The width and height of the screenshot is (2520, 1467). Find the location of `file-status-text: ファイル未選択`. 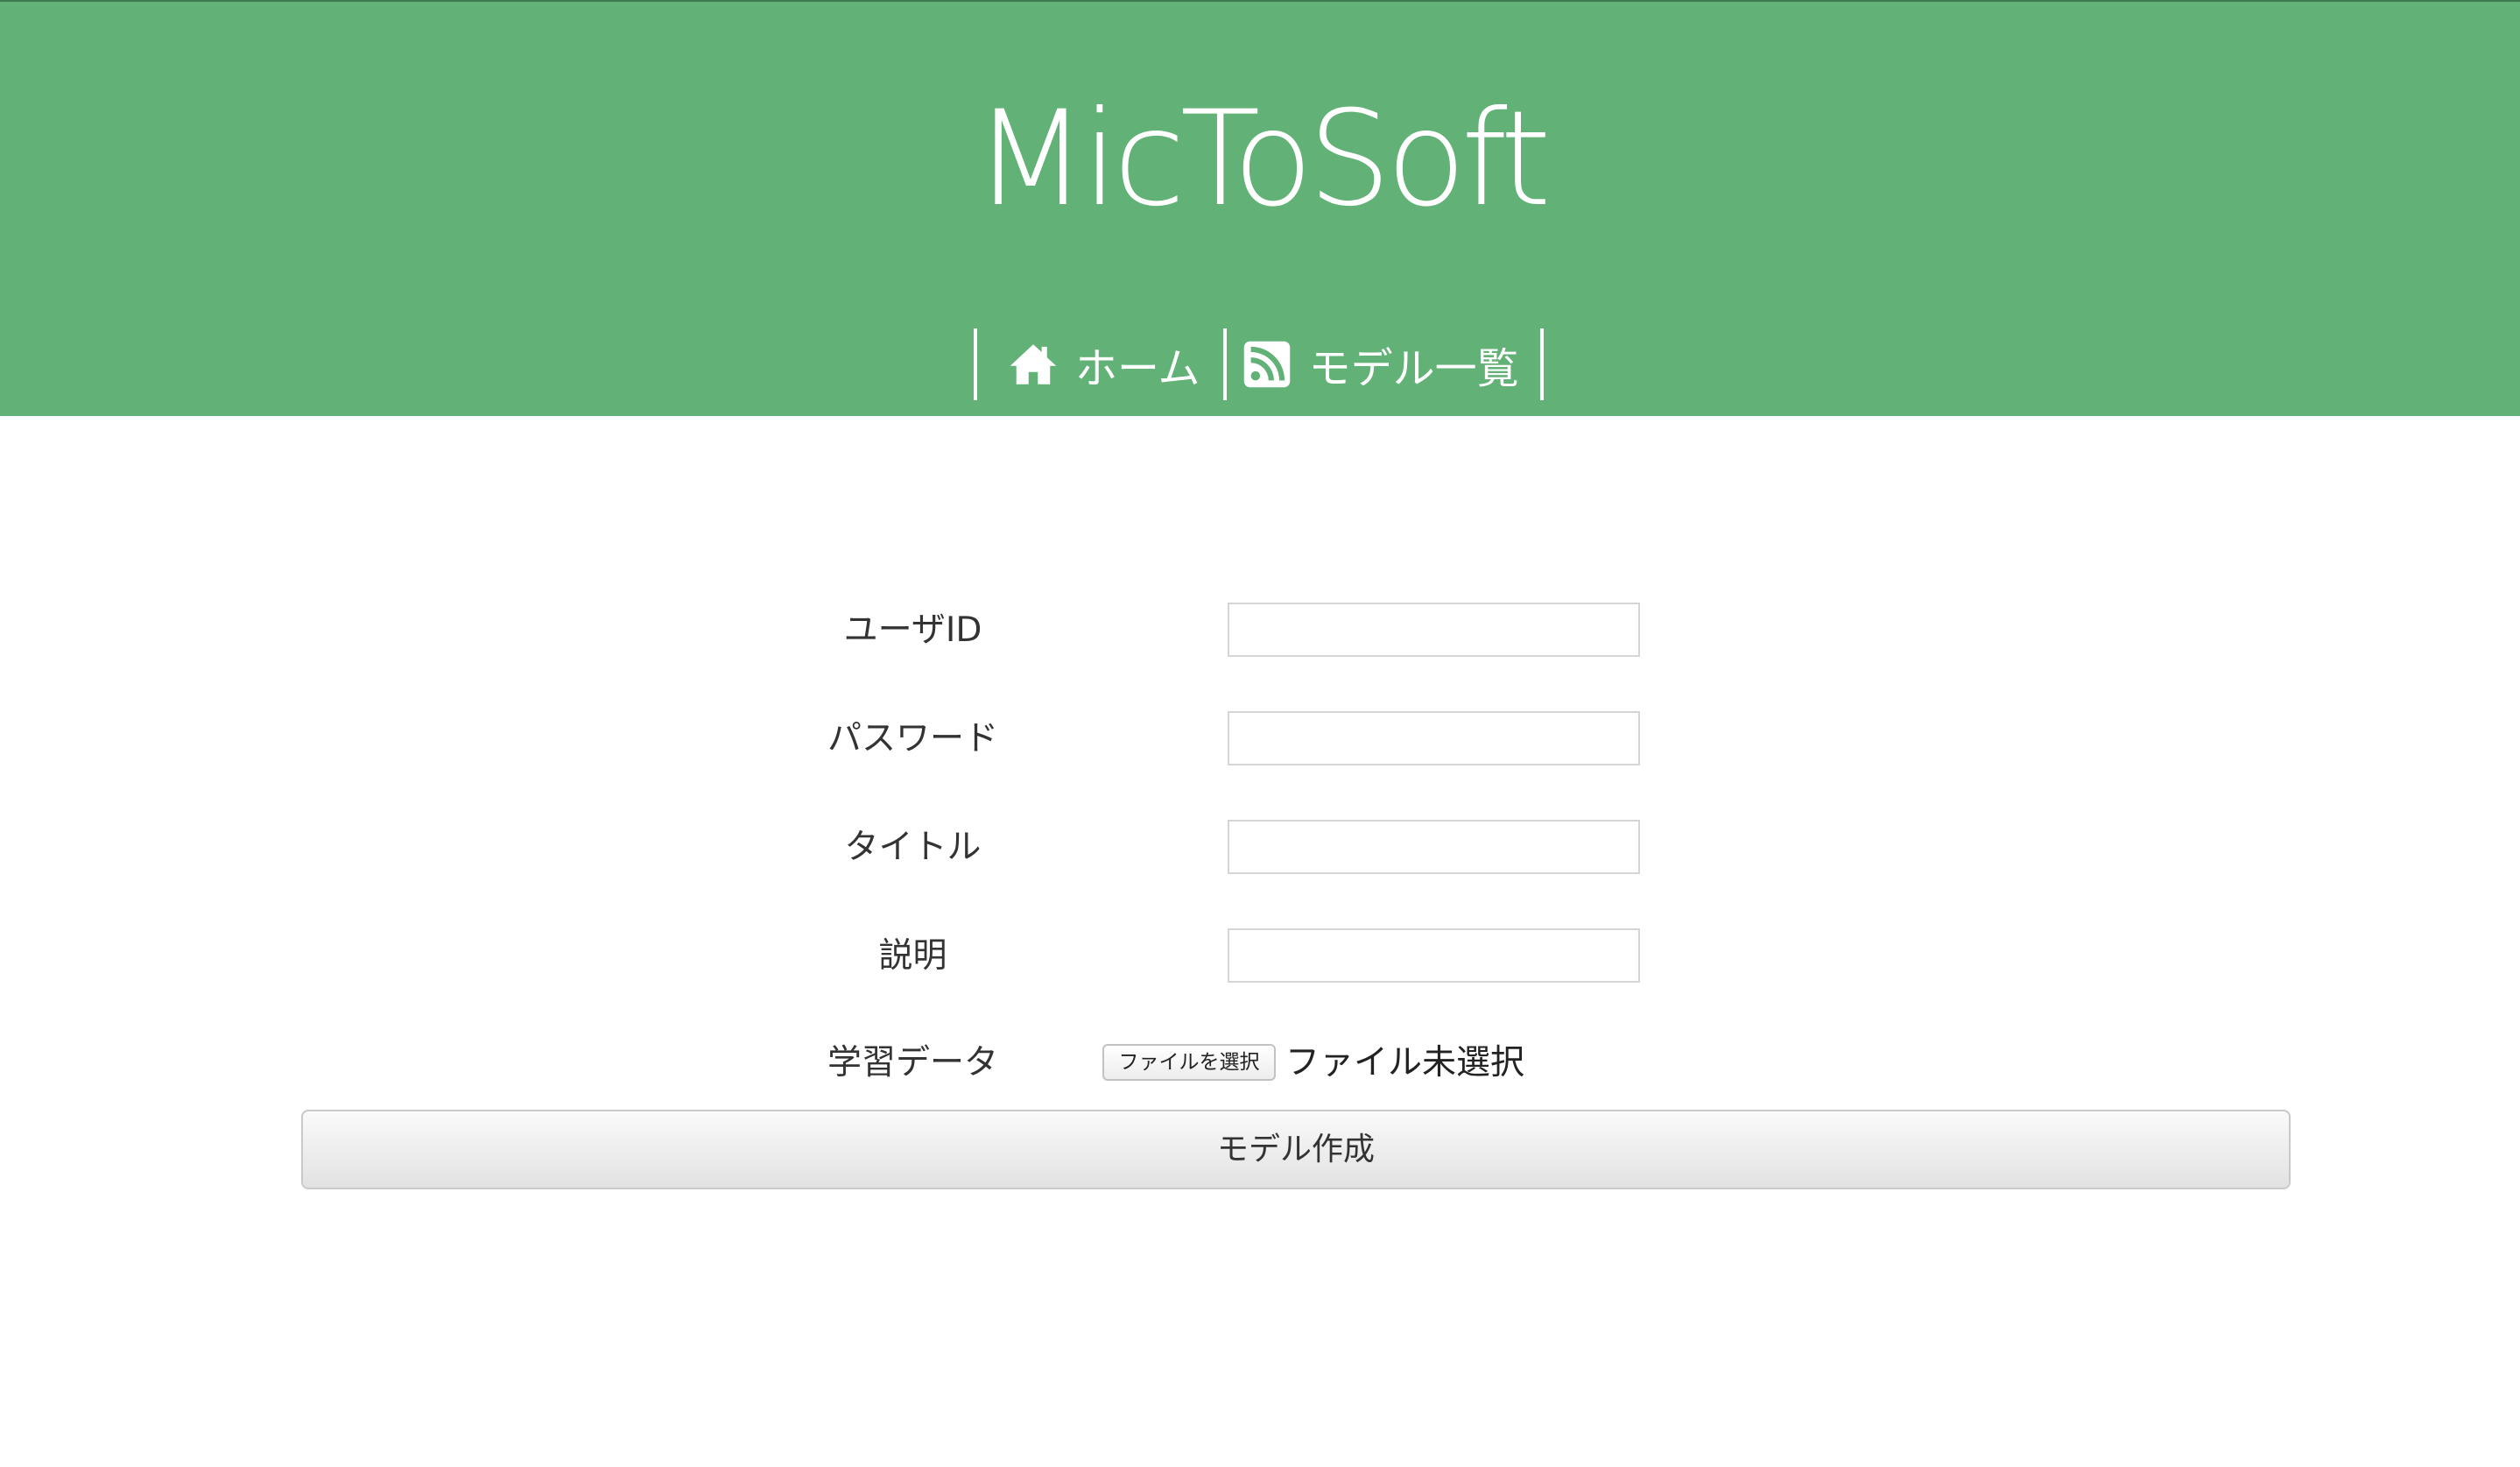

file-status-text: ファイル未選択 is located at coordinates (1405, 1063).